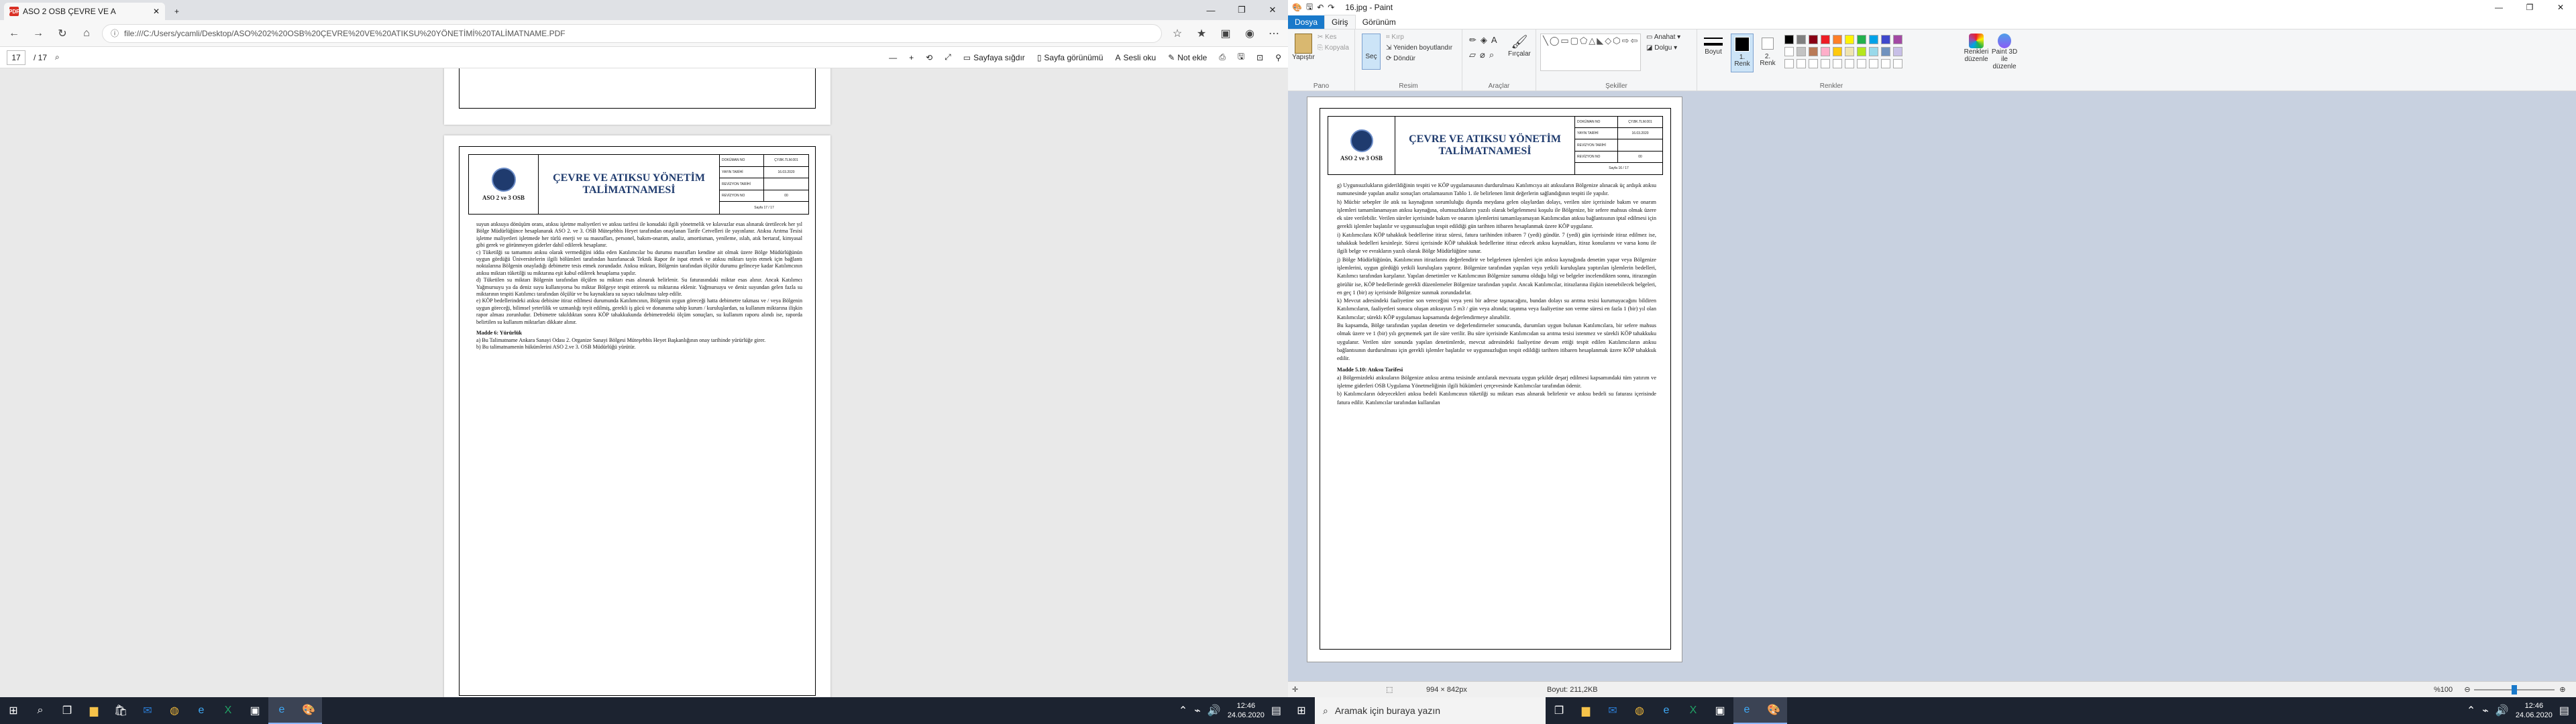 The height and width of the screenshot is (724, 2576). What do you see at coordinates (201, 710) in the screenshot?
I see `edge-icon: e` at bounding box center [201, 710].